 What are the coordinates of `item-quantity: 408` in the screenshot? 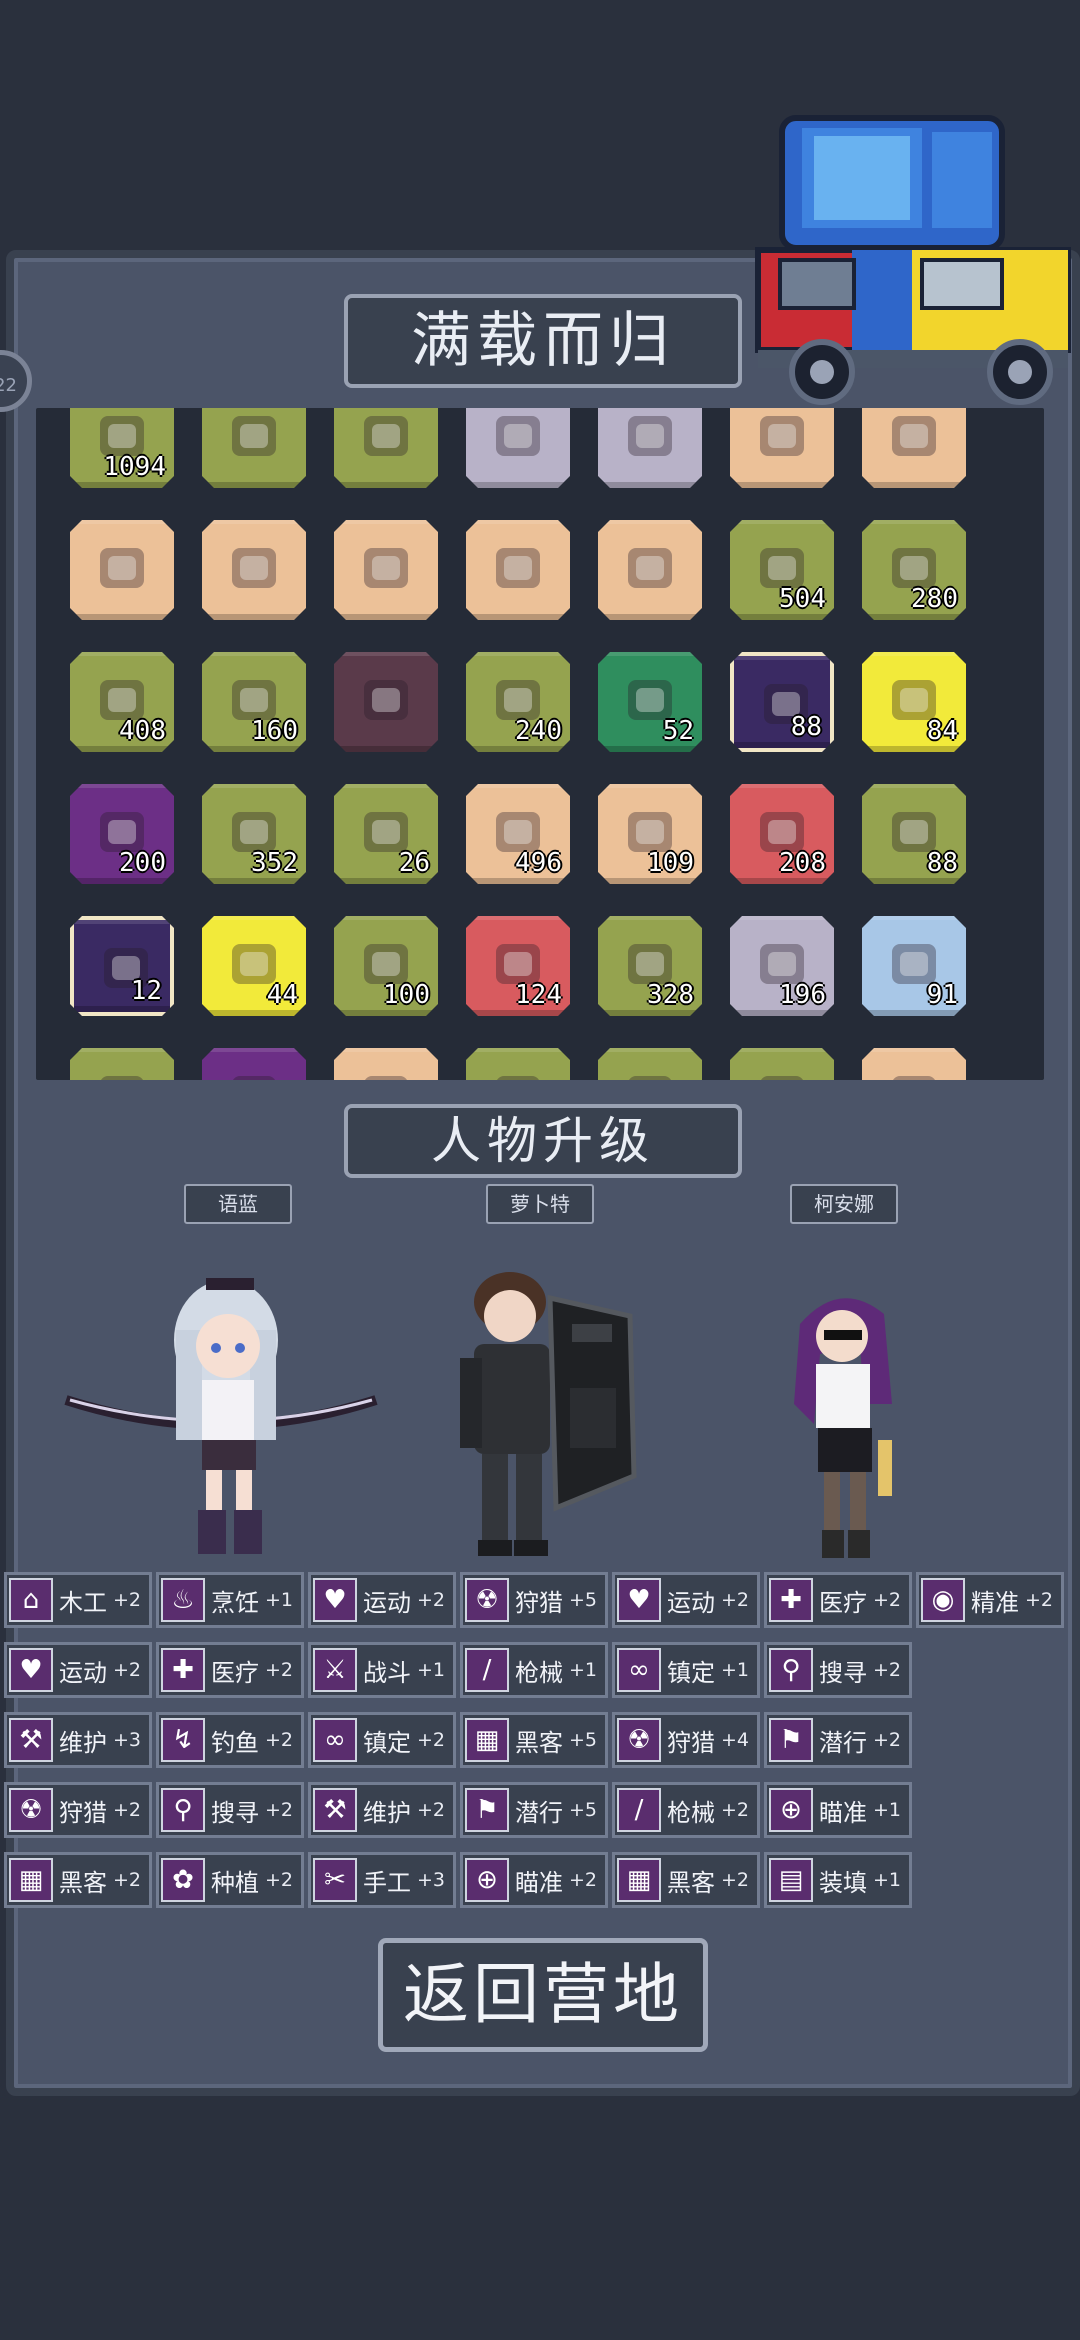 It's located at (142, 731).